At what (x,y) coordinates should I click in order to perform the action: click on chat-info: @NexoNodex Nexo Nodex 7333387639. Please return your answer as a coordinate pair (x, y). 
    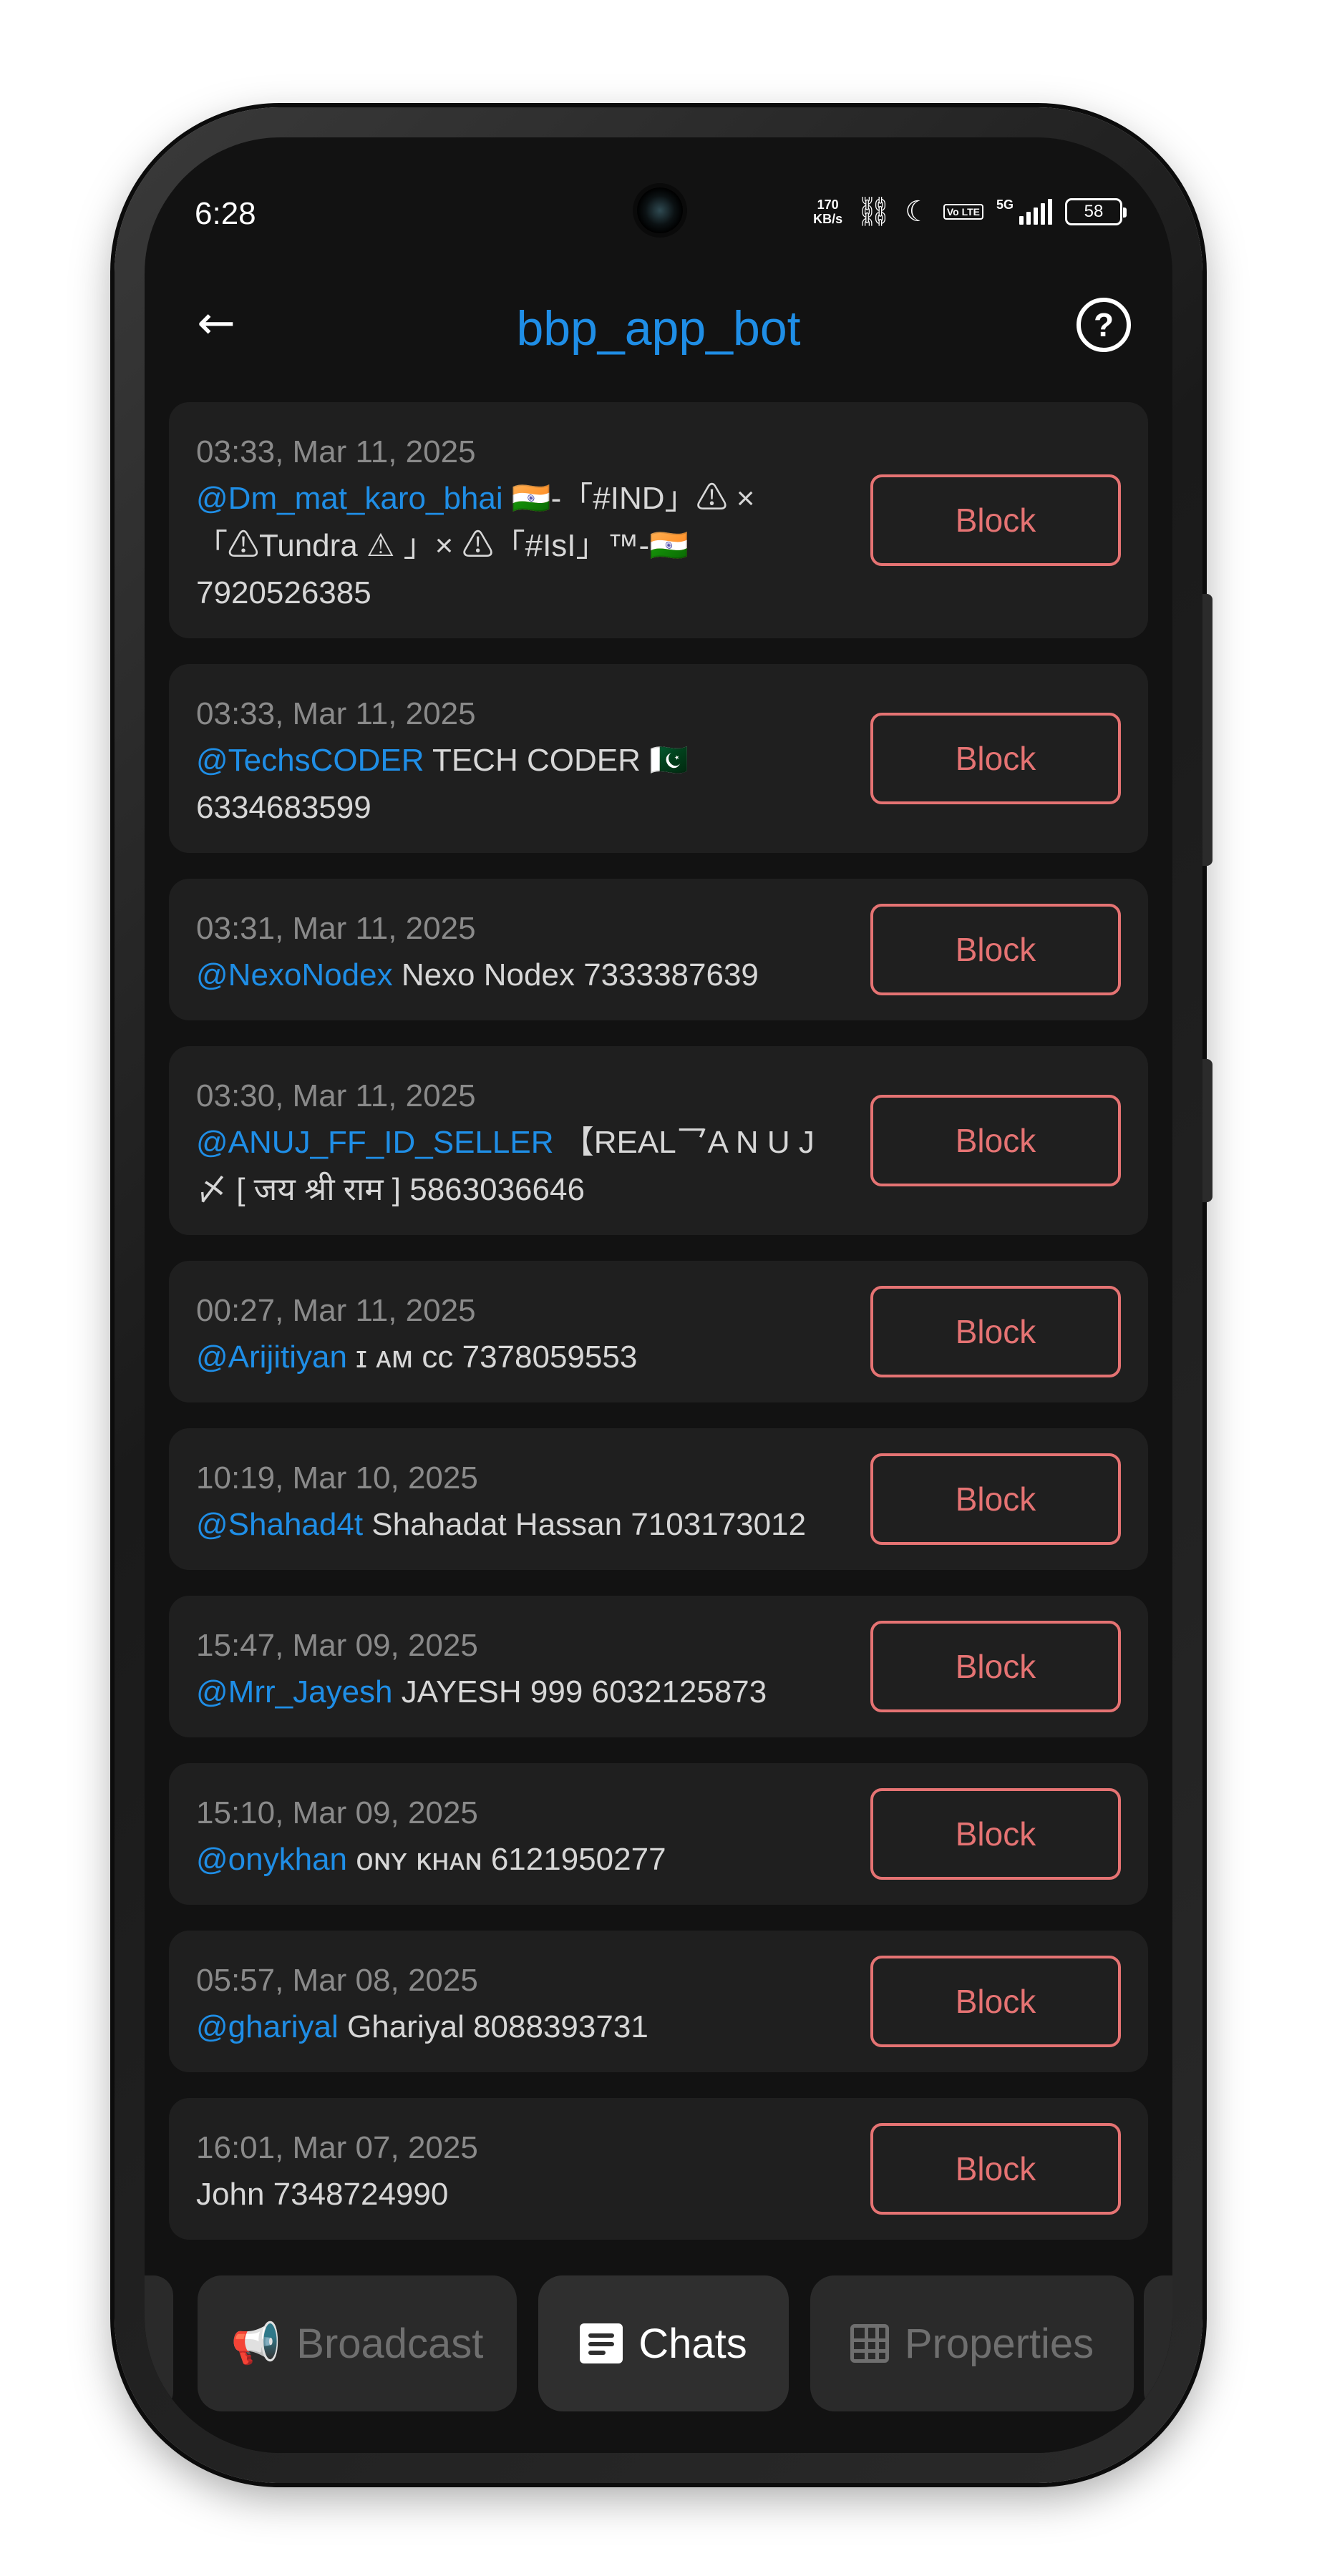
    Looking at the image, I should click on (514, 975).